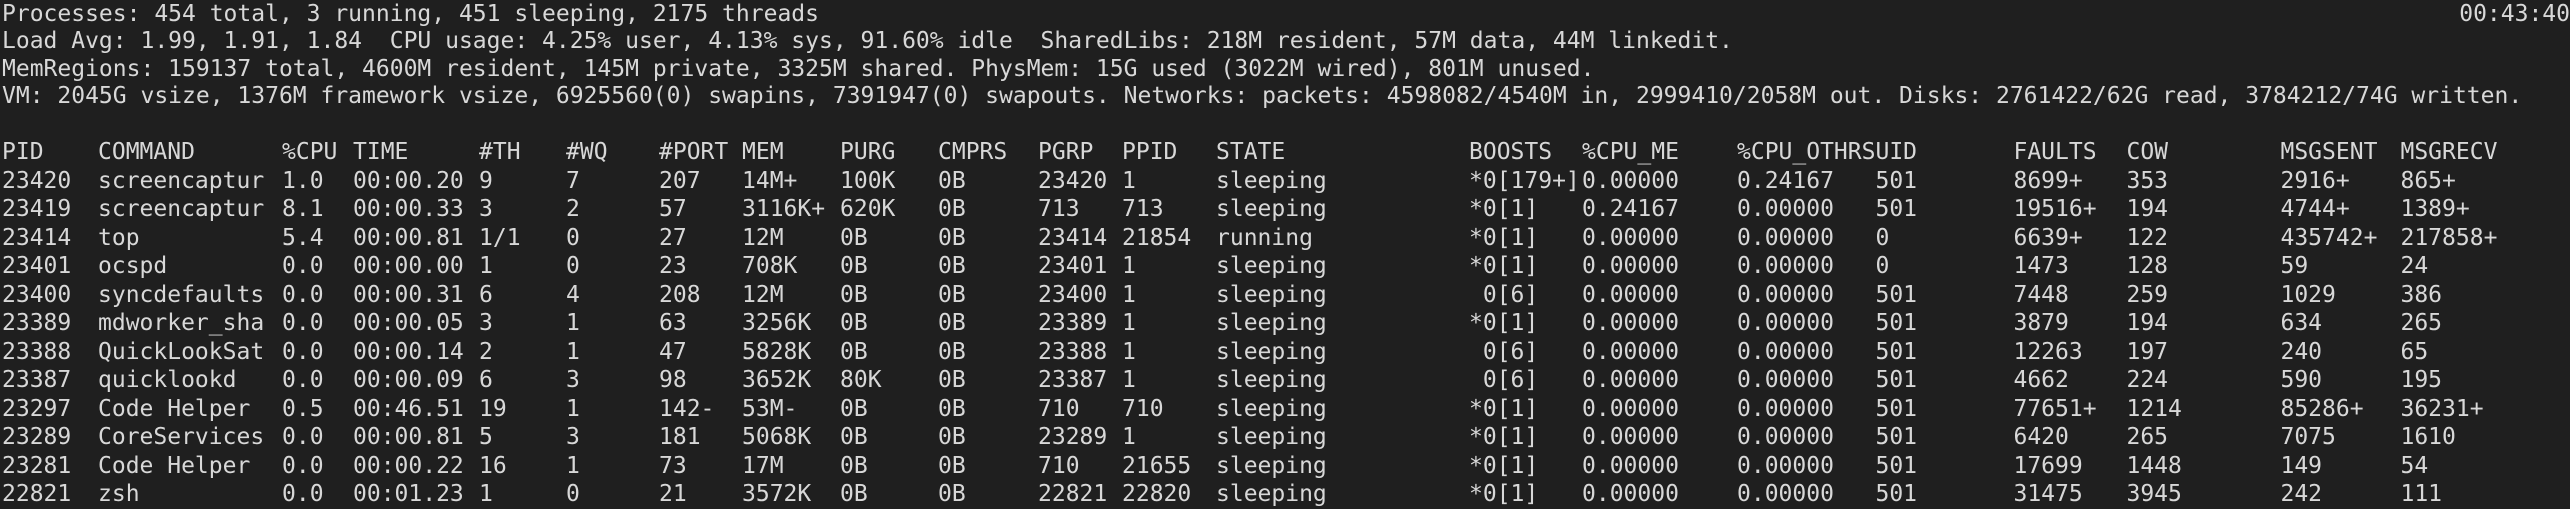 The width and height of the screenshot is (2570, 509). Describe the element at coordinates (2147, 294) in the screenshot. I see `cell-cow: 259` at that location.